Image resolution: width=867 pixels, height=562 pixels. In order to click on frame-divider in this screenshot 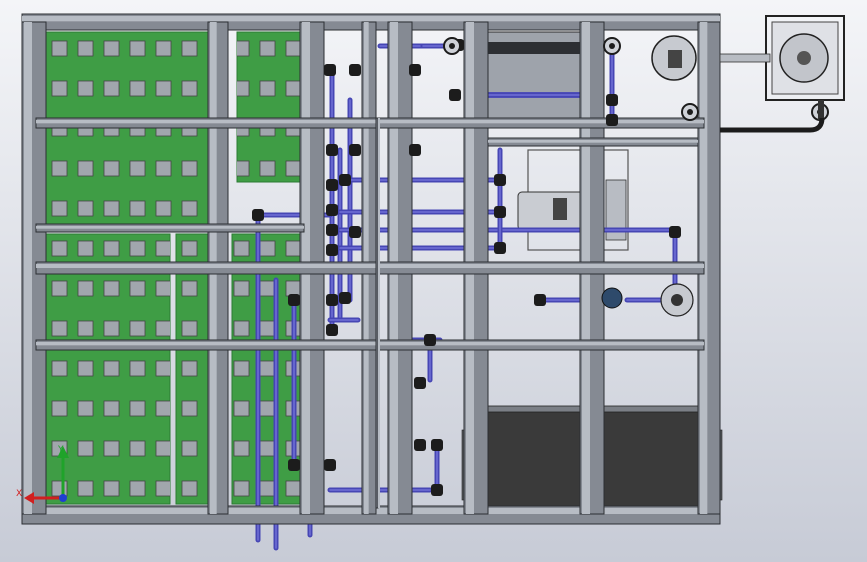, I will do `click(377, 313)`.